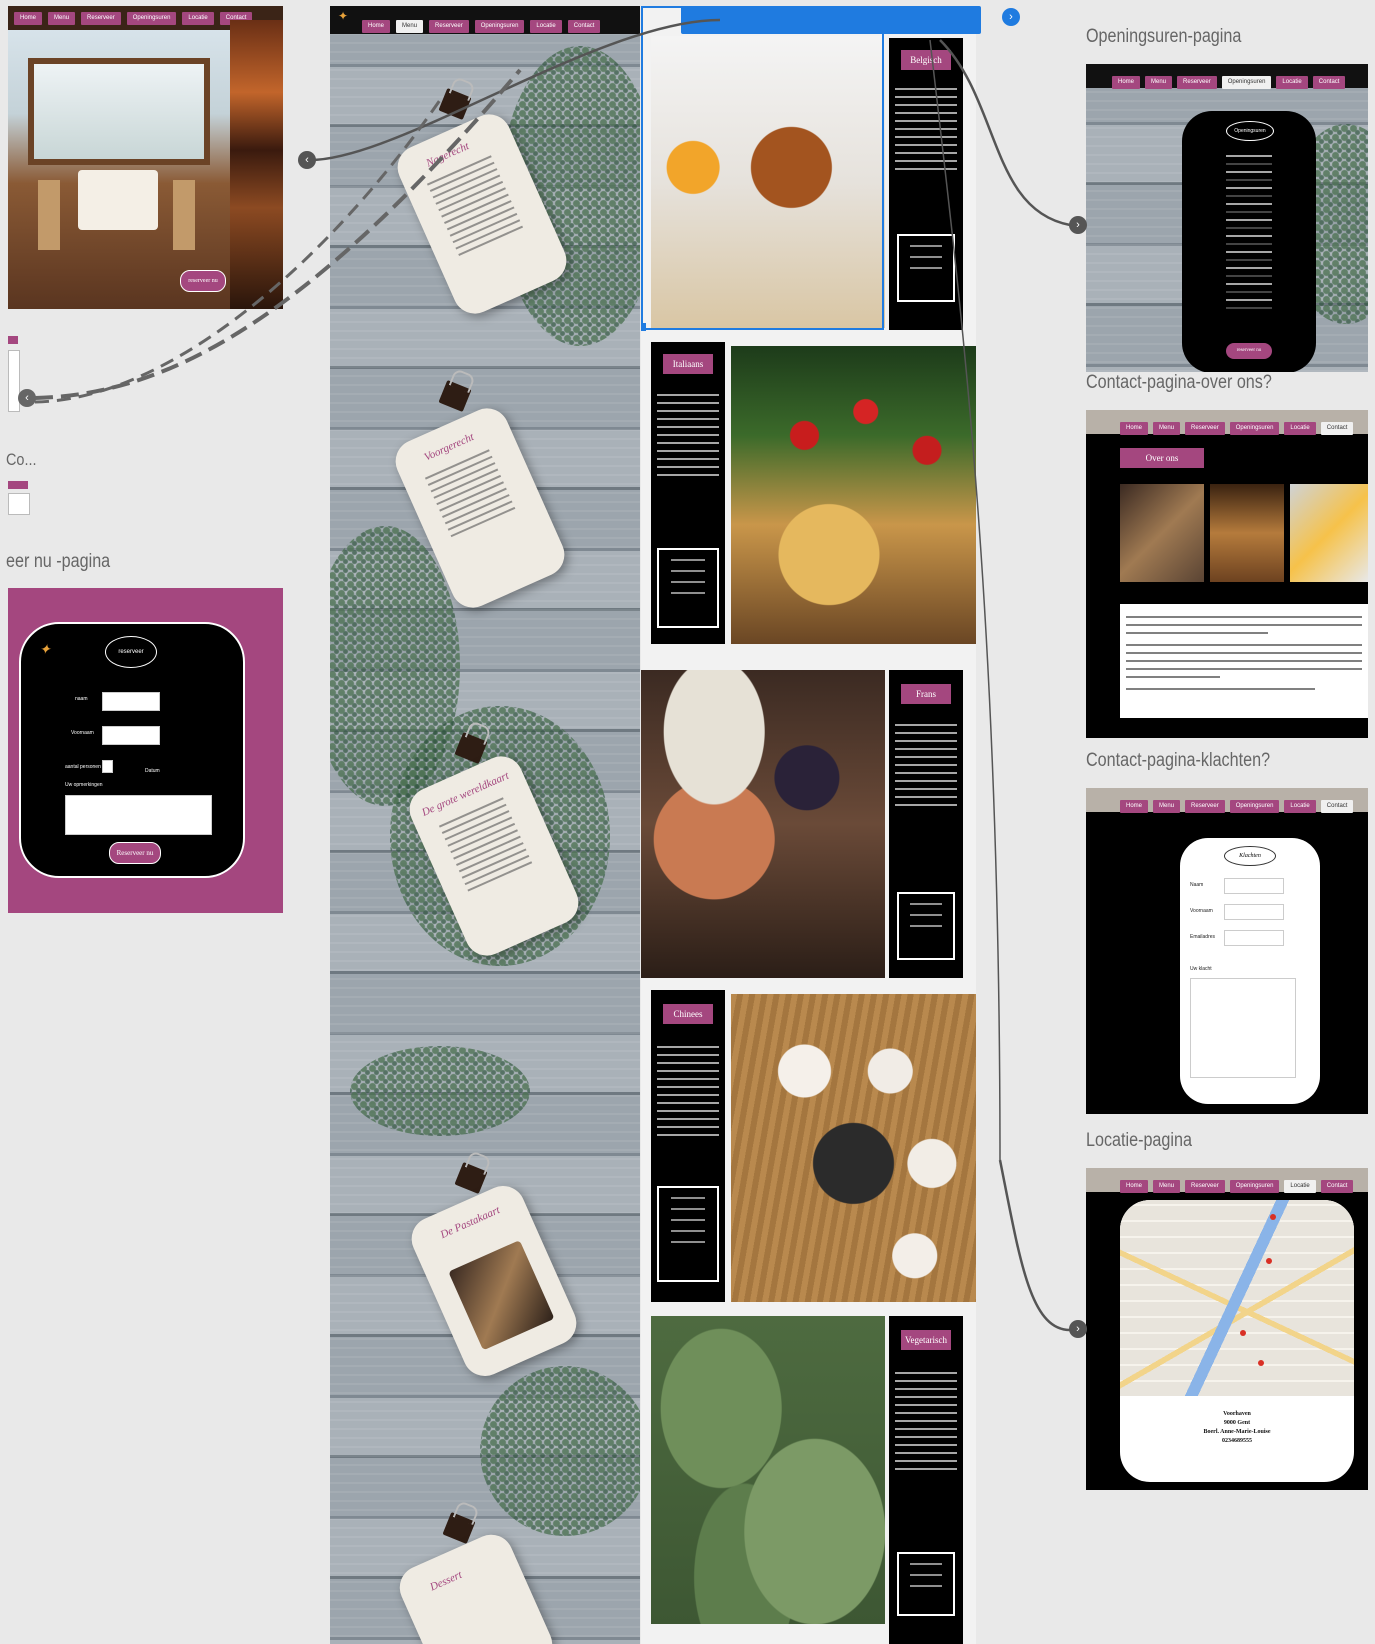 This screenshot has height=1644, width=1375. I want to click on cuisine-title: Frans, so click(926, 694).